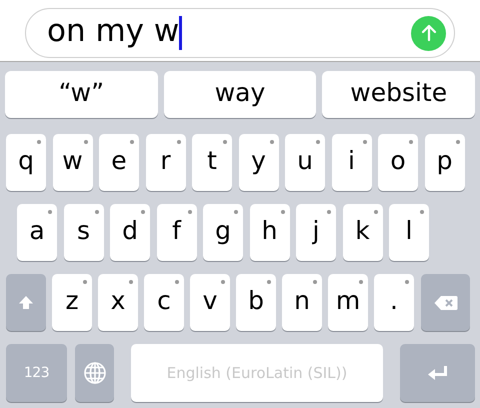 The height and width of the screenshot is (408, 480). I want to click on letter-key: m, so click(348, 302).